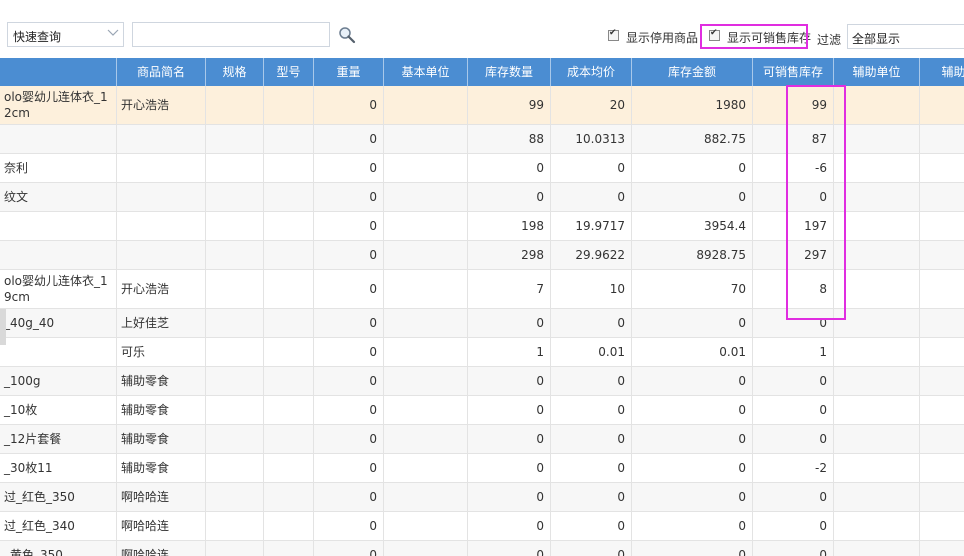 This screenshot has width=964, height=556. I want to click on search-input, so click(231, 34).